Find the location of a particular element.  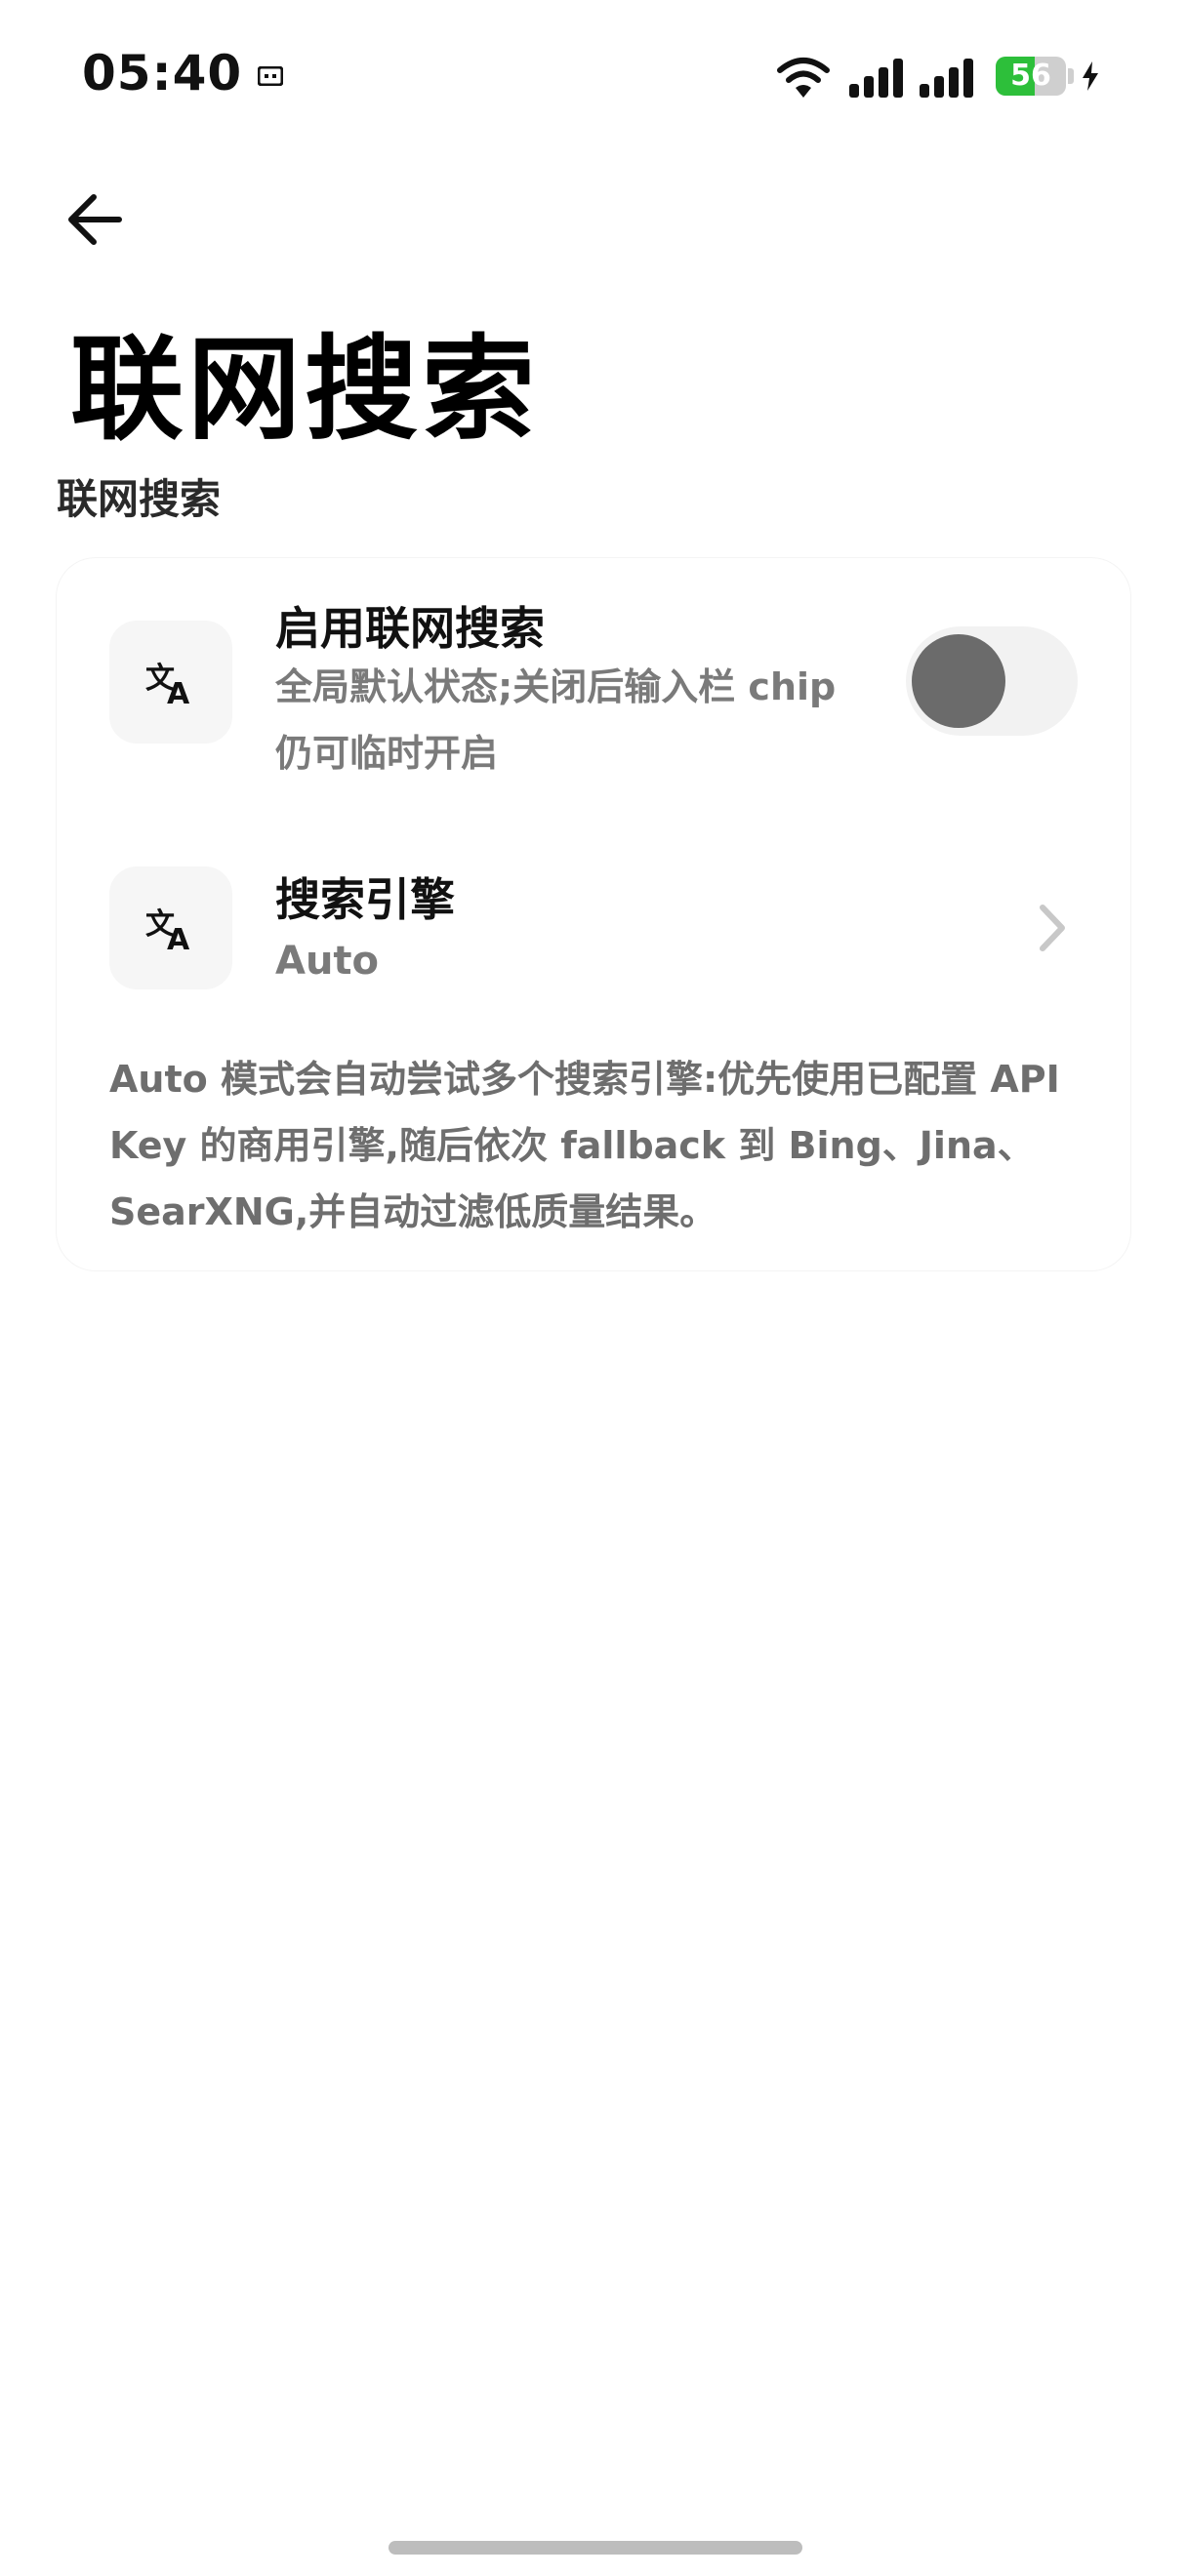

web-search-icon-box: 文 A is located at coordinates (170, 682).